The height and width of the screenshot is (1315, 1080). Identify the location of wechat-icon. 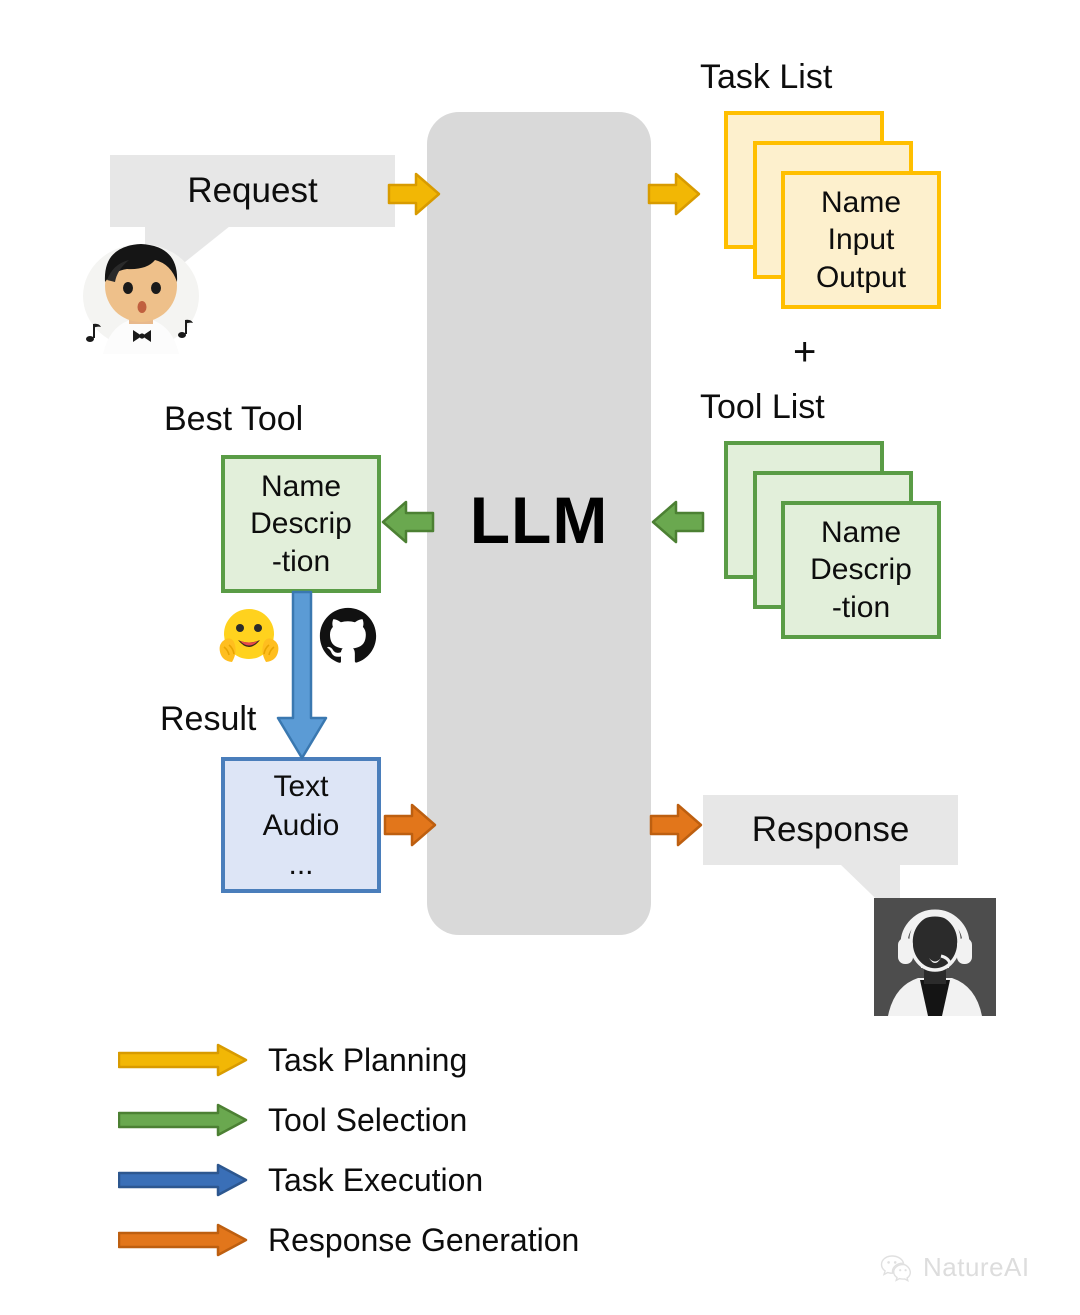
(896, 1268).